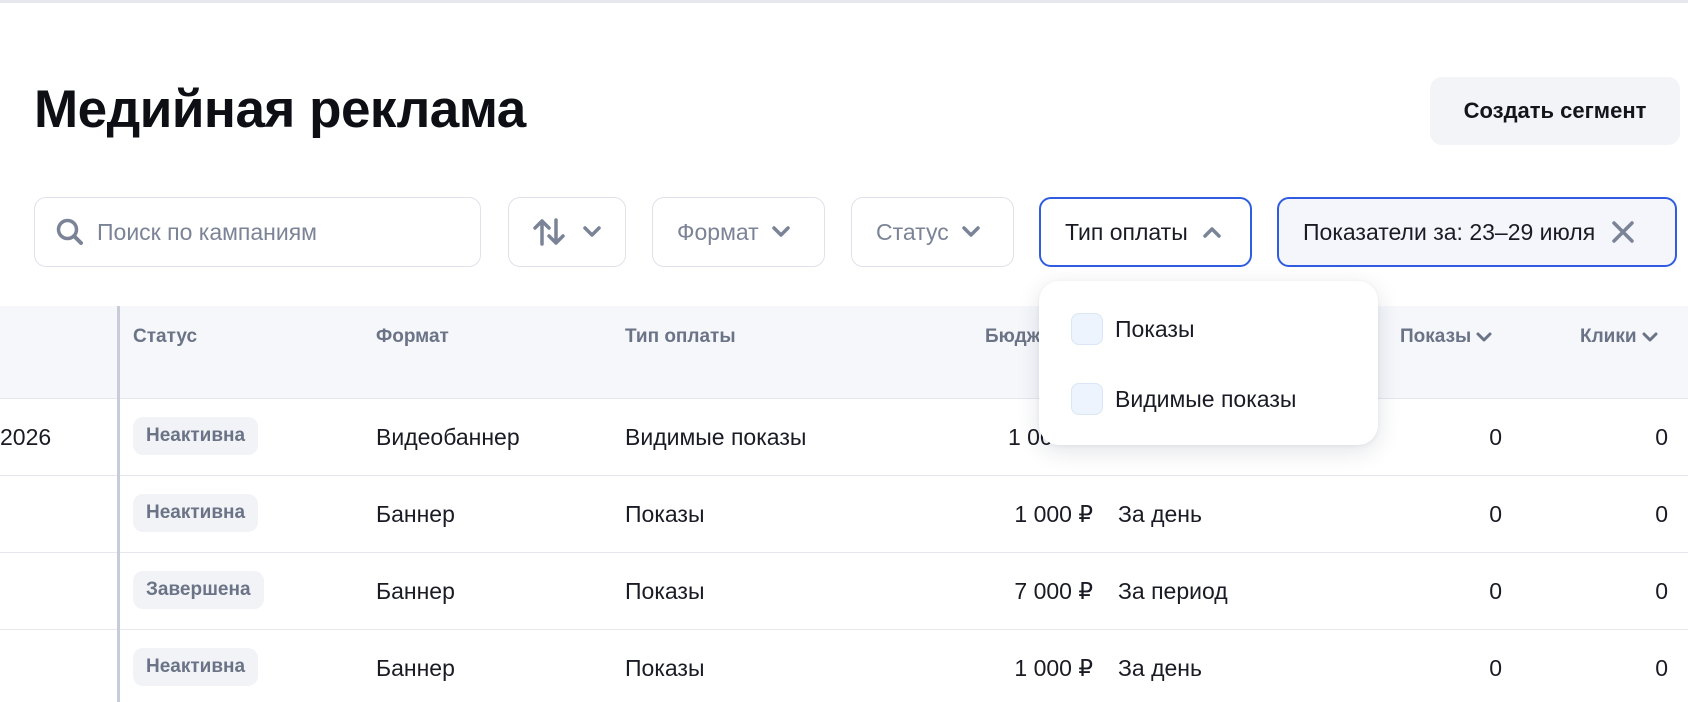 This screenshot has height=702, width=1688. What do you see at coordinates (448, 437) in the screenshot?
I see `format-cell: Видеобаннер` at bounding box center [448, 437].